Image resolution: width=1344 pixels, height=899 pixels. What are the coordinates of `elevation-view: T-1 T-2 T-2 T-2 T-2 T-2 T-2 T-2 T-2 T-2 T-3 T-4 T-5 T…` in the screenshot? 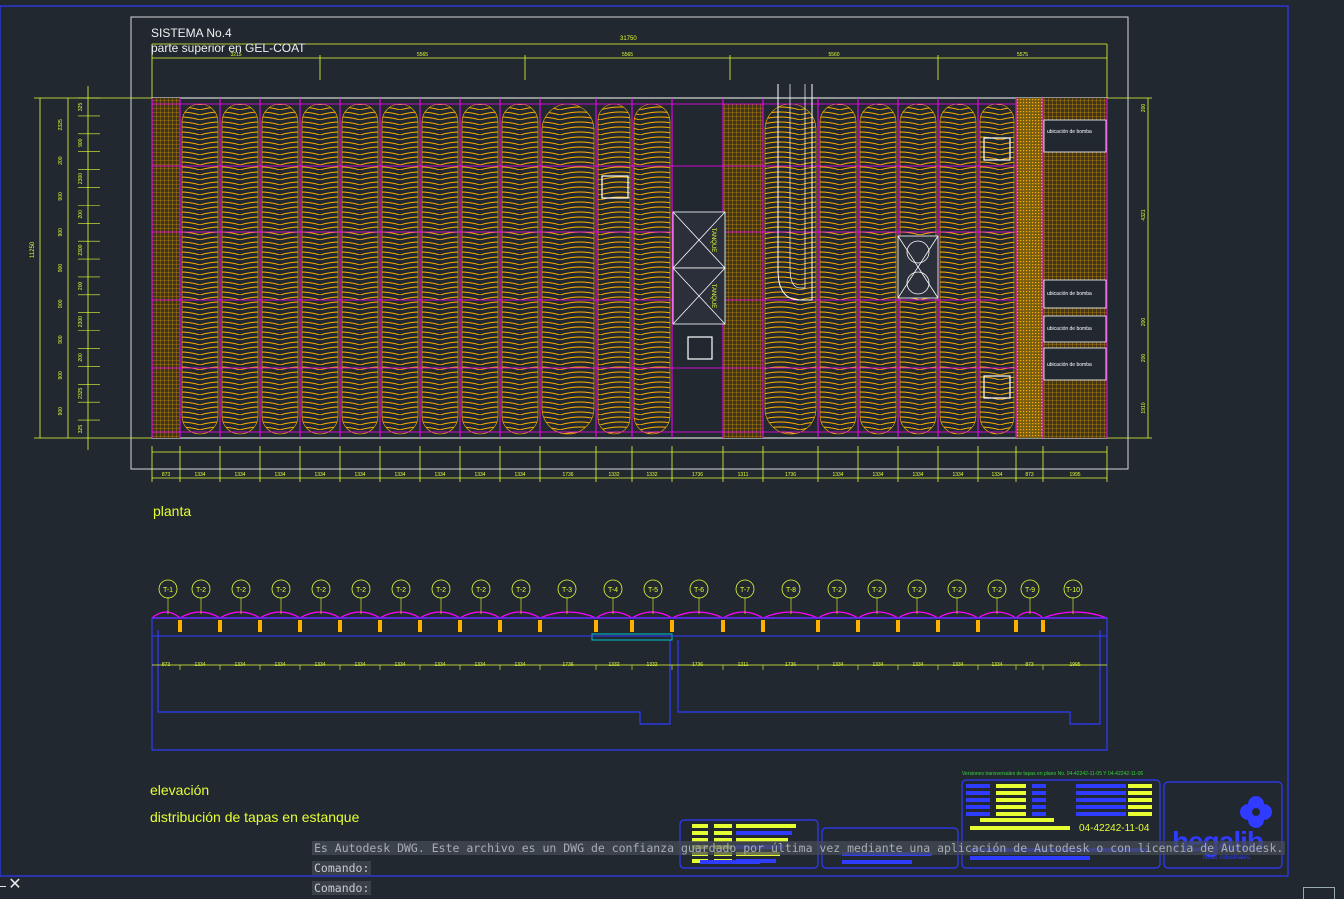 It's located at (629, 665).